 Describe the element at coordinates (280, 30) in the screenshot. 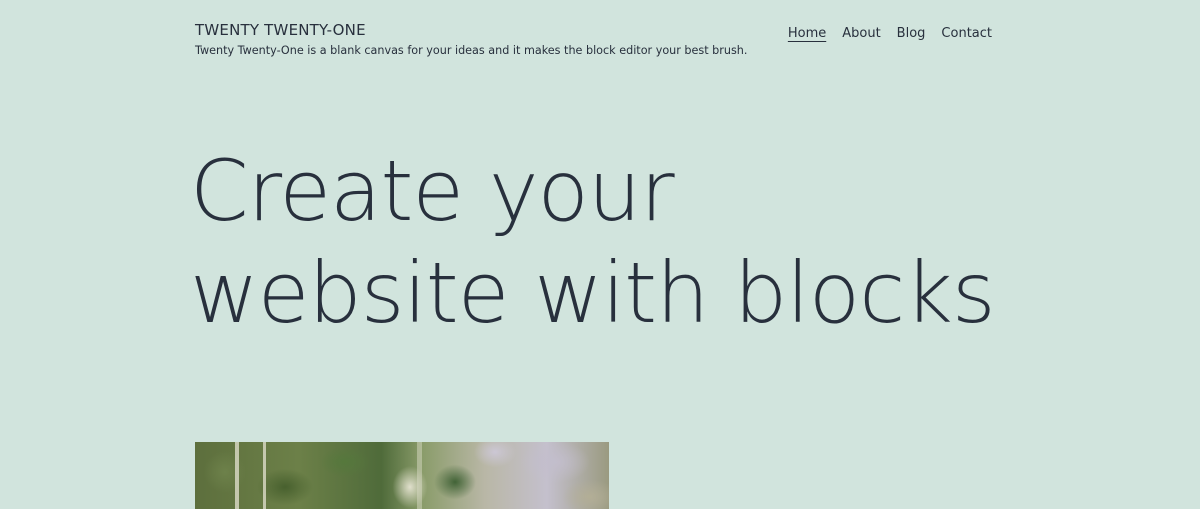

I see `site-title-link: TWENTY TWENTY-ONE` at that location.